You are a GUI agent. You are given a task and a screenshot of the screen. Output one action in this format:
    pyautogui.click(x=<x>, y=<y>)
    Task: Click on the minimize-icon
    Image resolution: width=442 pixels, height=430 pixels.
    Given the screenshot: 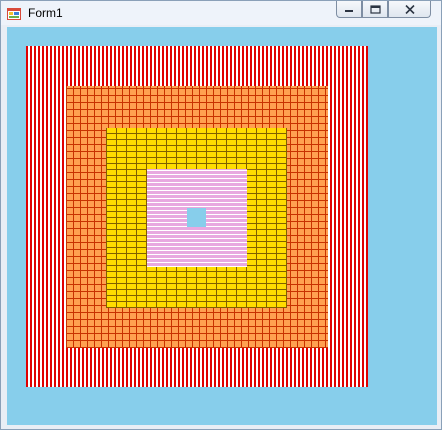 What is the action you would take?
    pyautogui.click(x=349, y=11)
    